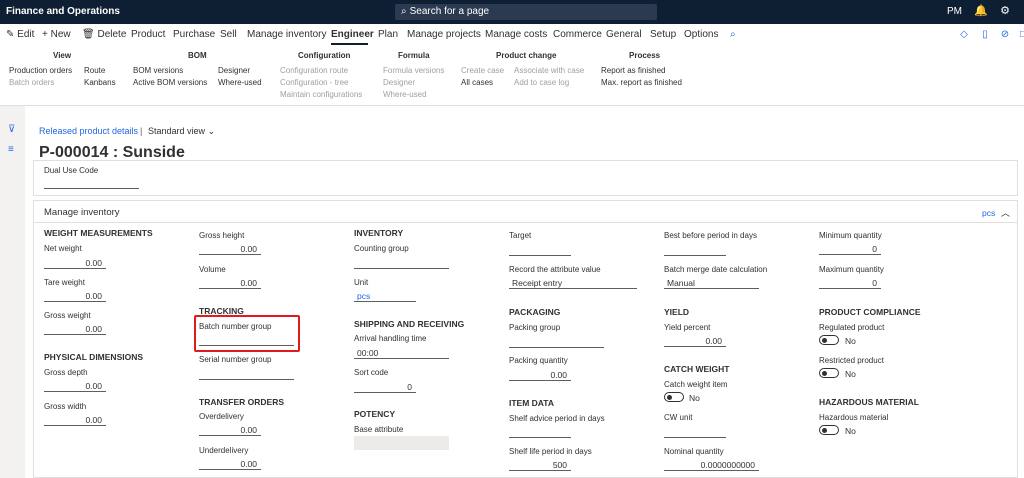 This screenshot has height=478, width=1024. What do you see at coordinates (701, 34) in the screenshot?
I see `tab-options: Options` at bounding box center [701, 34].